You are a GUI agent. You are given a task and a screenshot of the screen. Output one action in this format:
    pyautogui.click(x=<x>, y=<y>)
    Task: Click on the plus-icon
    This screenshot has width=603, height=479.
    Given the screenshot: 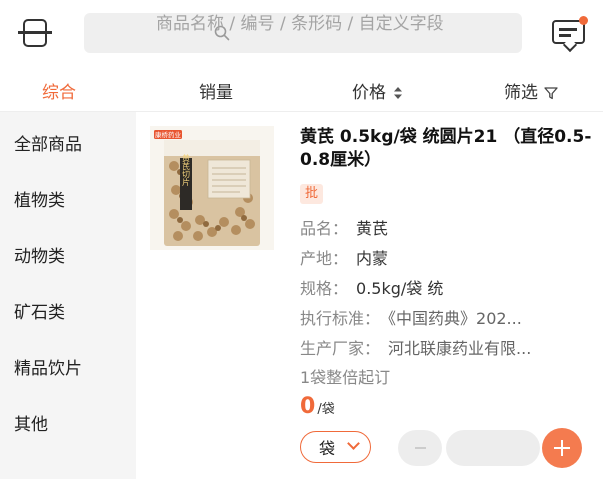 What is the action you would take?
    pyautogui.click(x=562, y=448)
    